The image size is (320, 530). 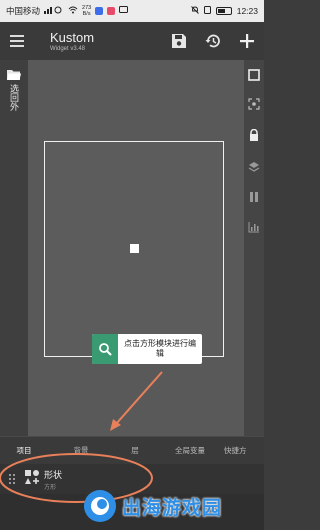 I want to click on history-button, so click(x=213, y=41).